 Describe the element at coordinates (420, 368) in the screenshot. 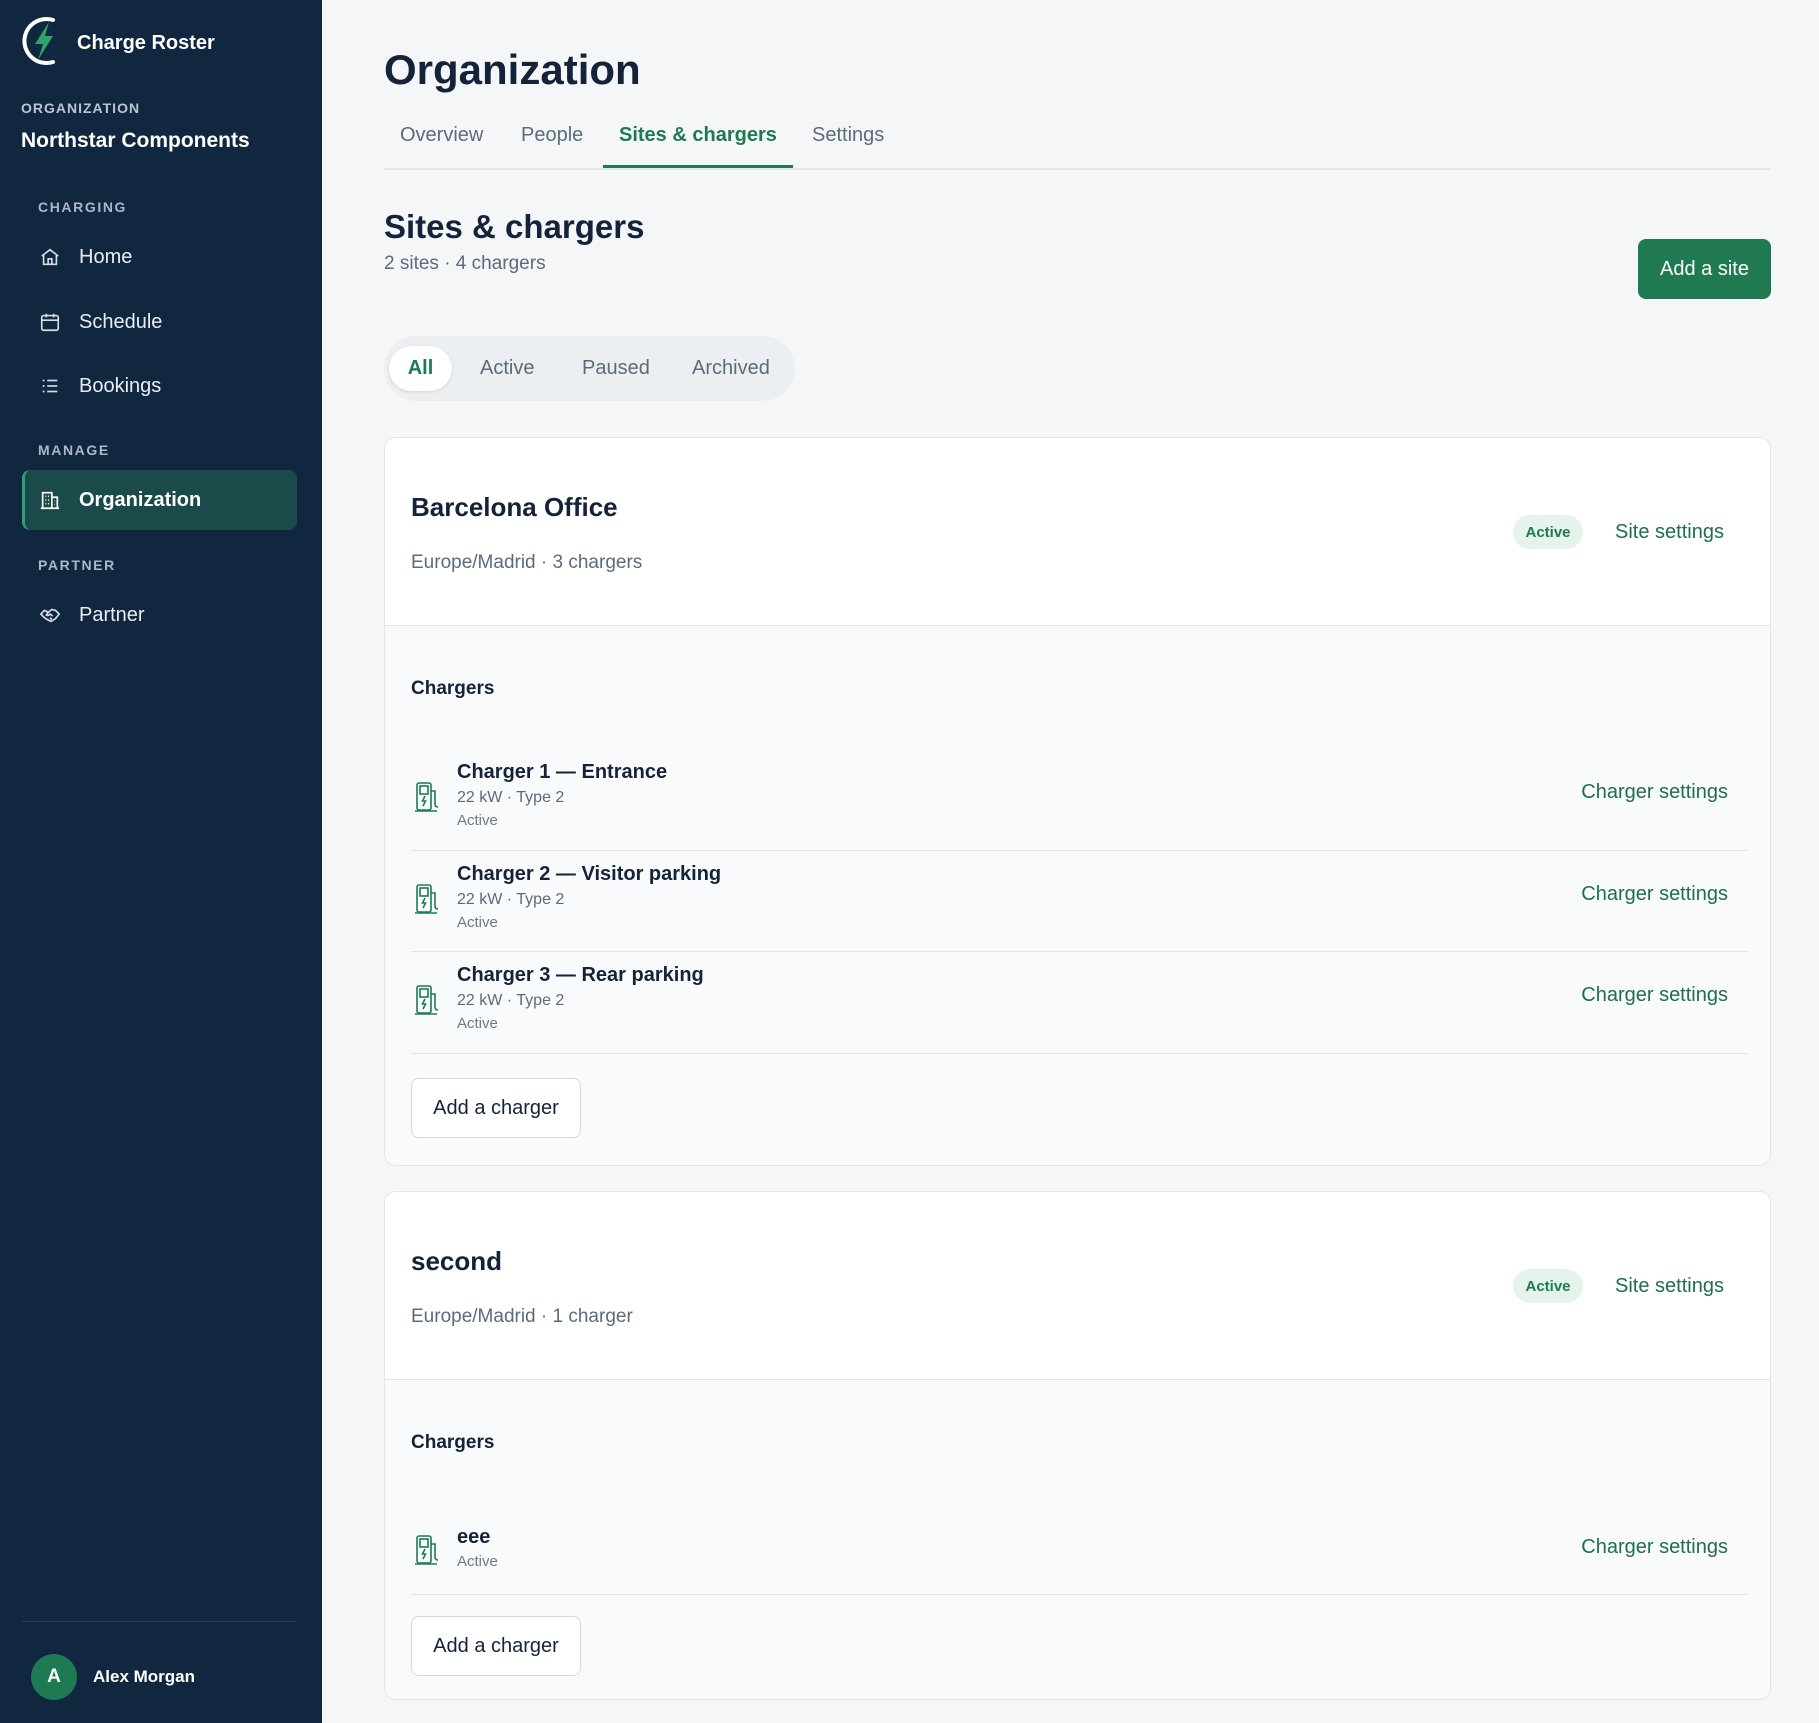

I see `filter-all: All` at that location.